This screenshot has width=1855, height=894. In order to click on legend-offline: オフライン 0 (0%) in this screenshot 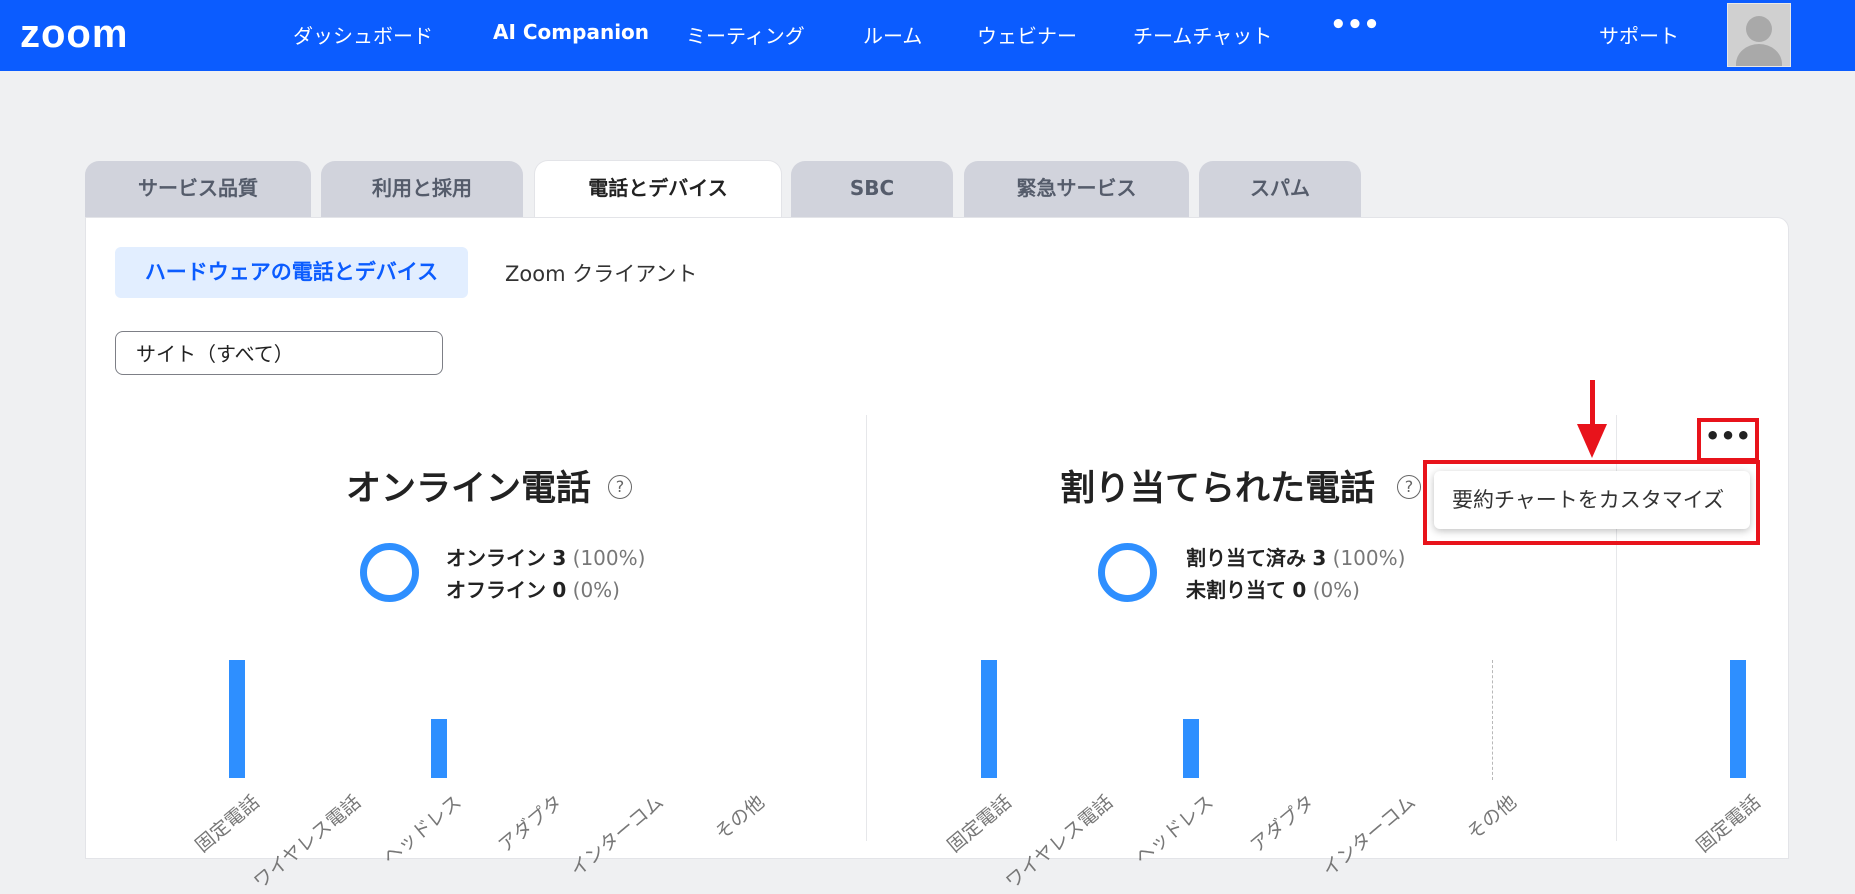, I will do `click(533, 588)`.